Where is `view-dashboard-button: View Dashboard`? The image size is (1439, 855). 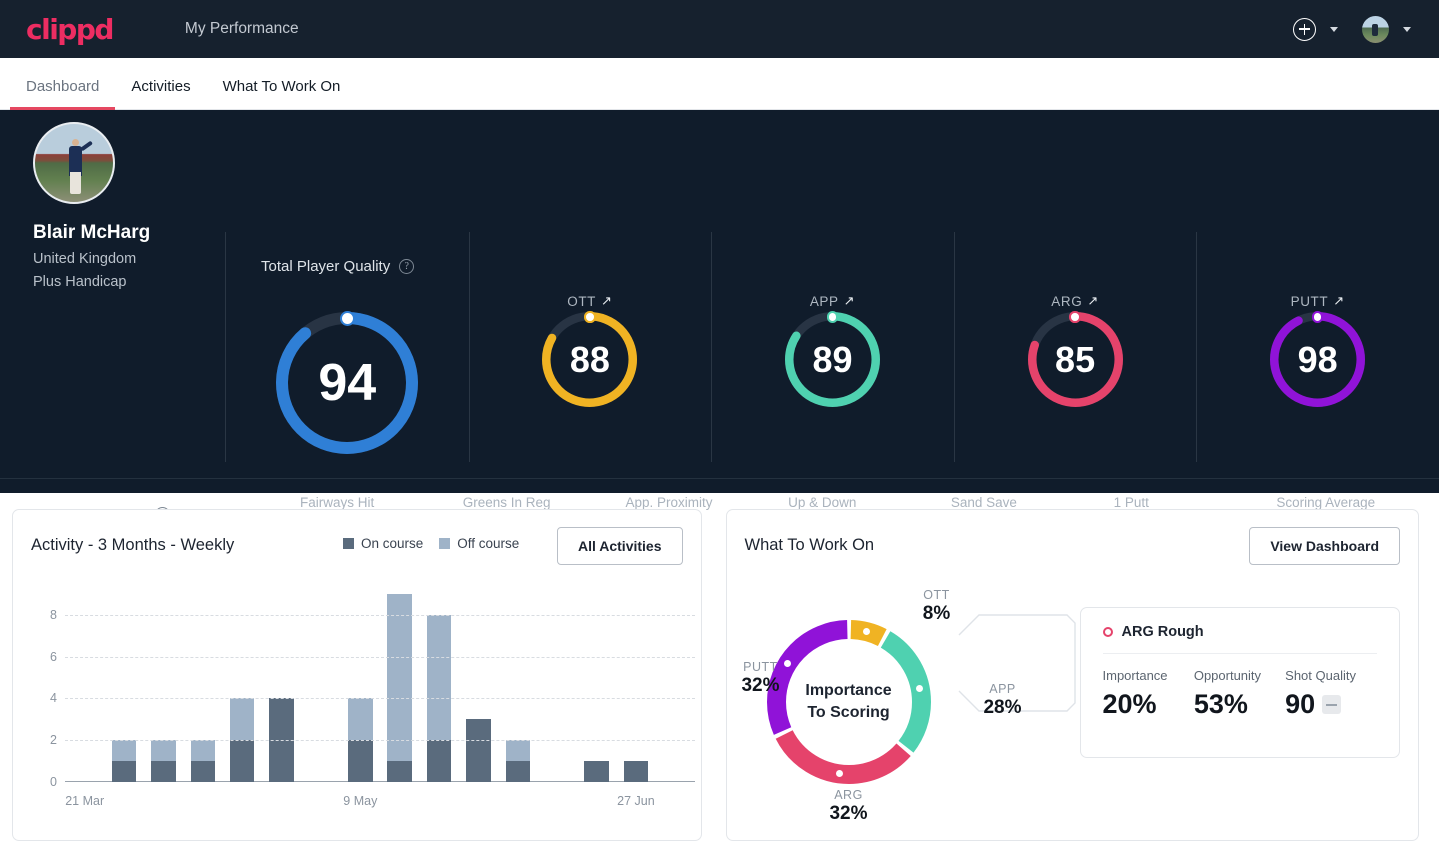
view-dashboard-button: View Dashboard is located at coordinates (1324, 546).